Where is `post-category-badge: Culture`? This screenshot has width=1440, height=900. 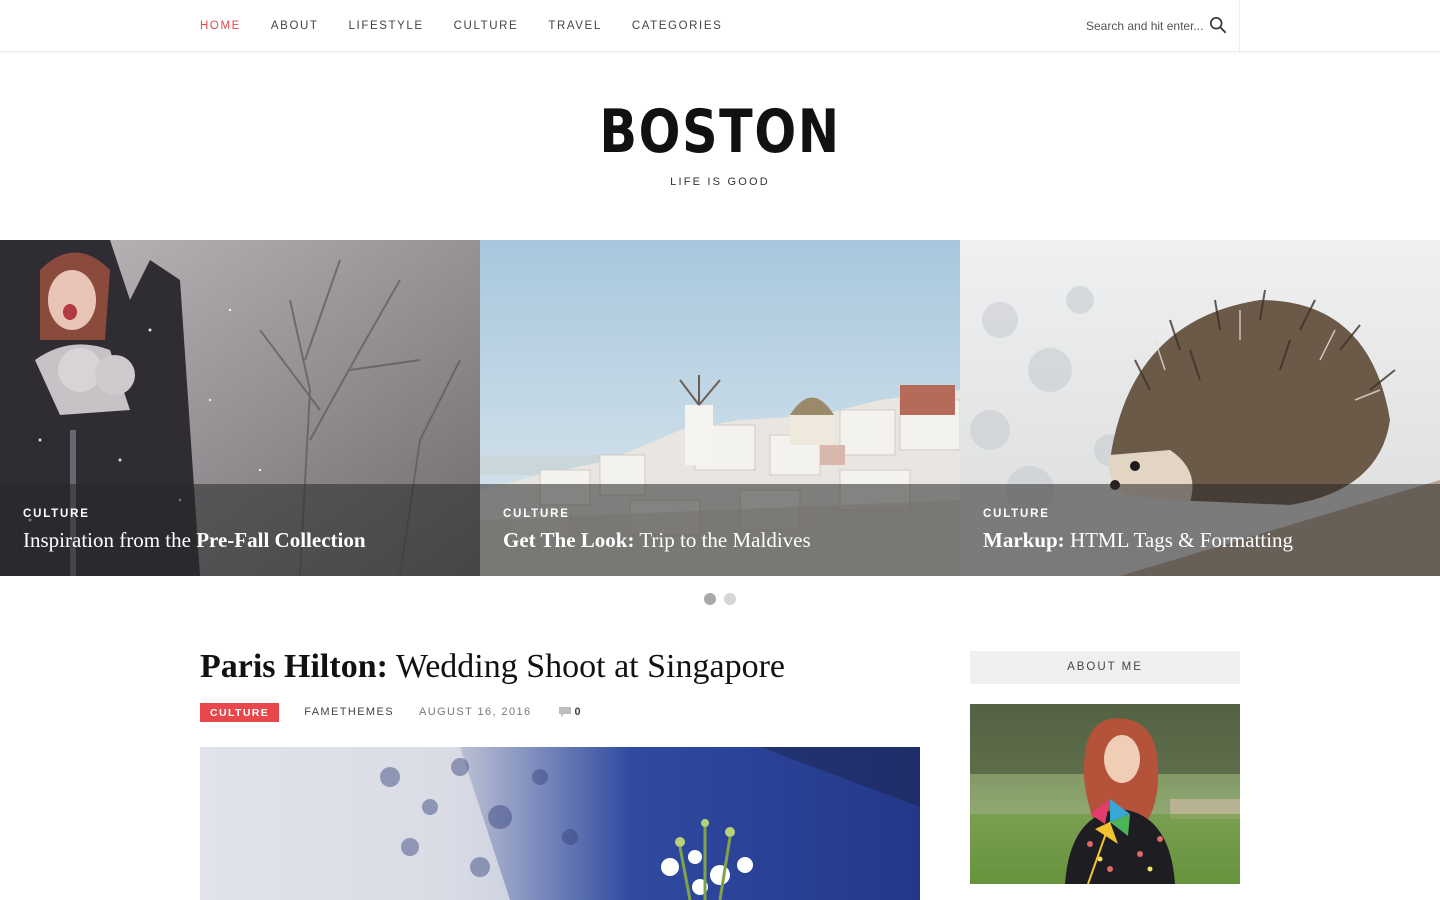
post-category-badge: Culture is located at coordinates (240, 712).